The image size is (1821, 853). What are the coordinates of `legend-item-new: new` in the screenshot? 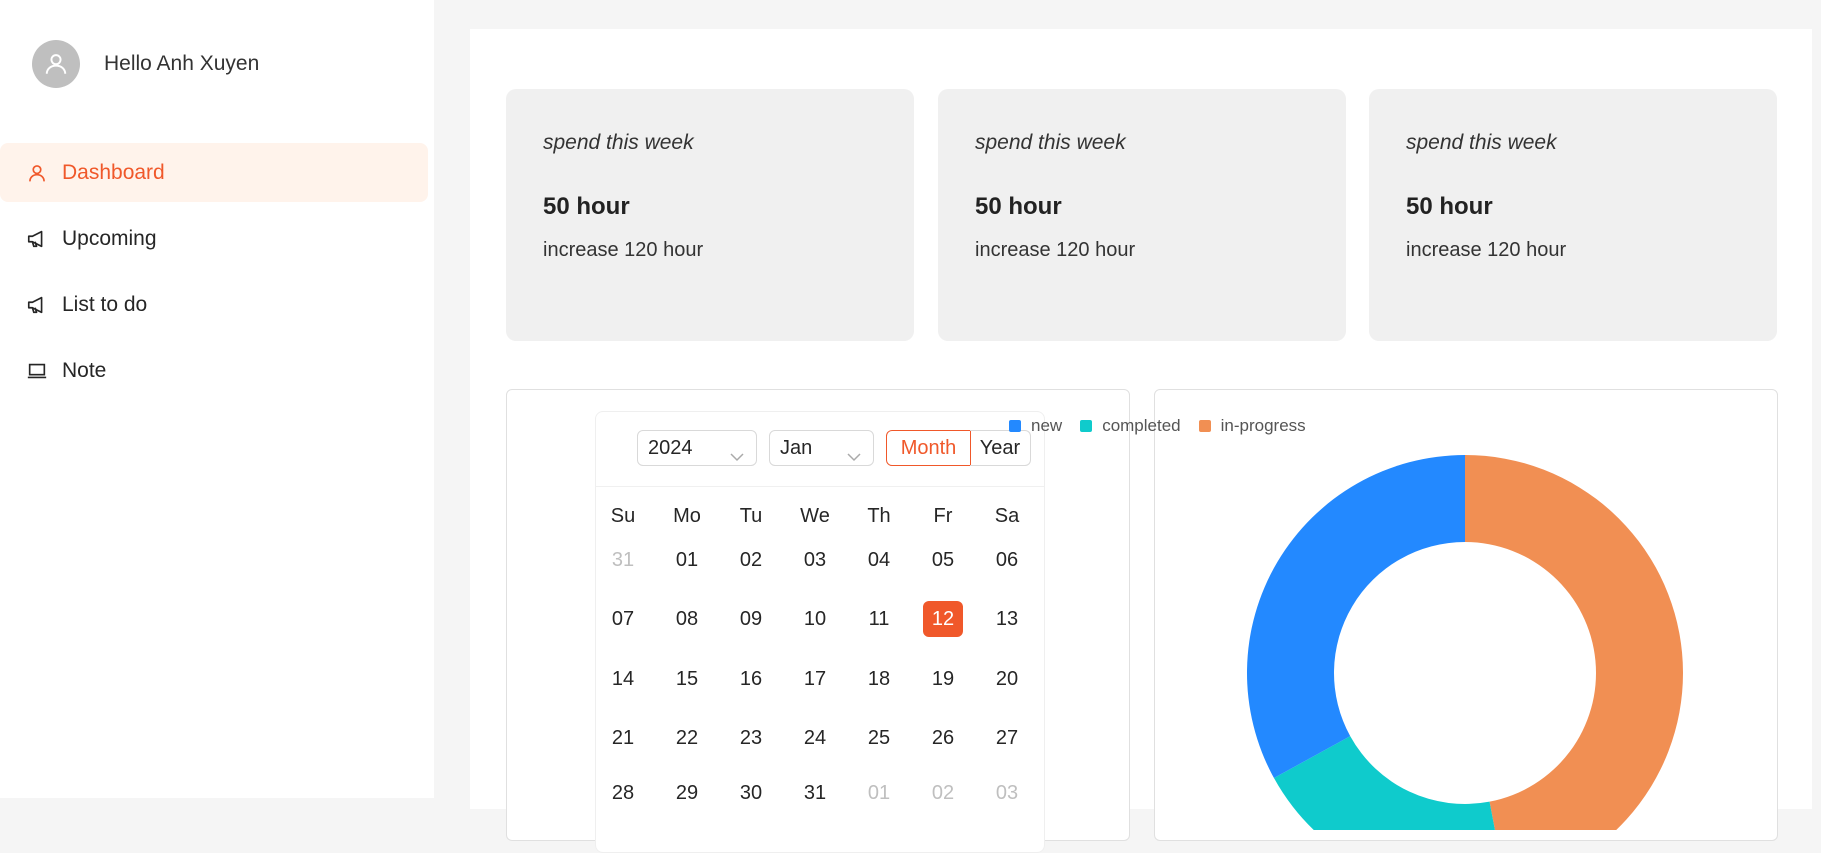 It's located at (1035, 426).